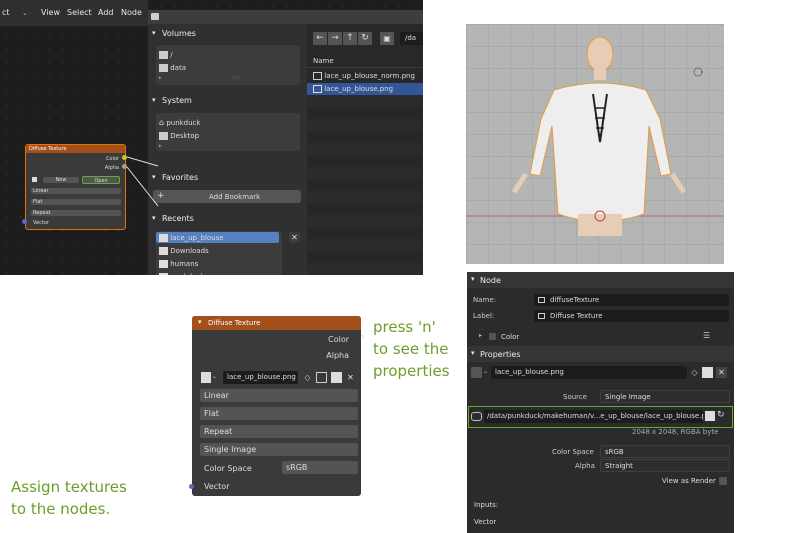  Describe the element at coordinates (279, 431) in the screenshot. I see `extension-dropdown: Repeat` at that location.